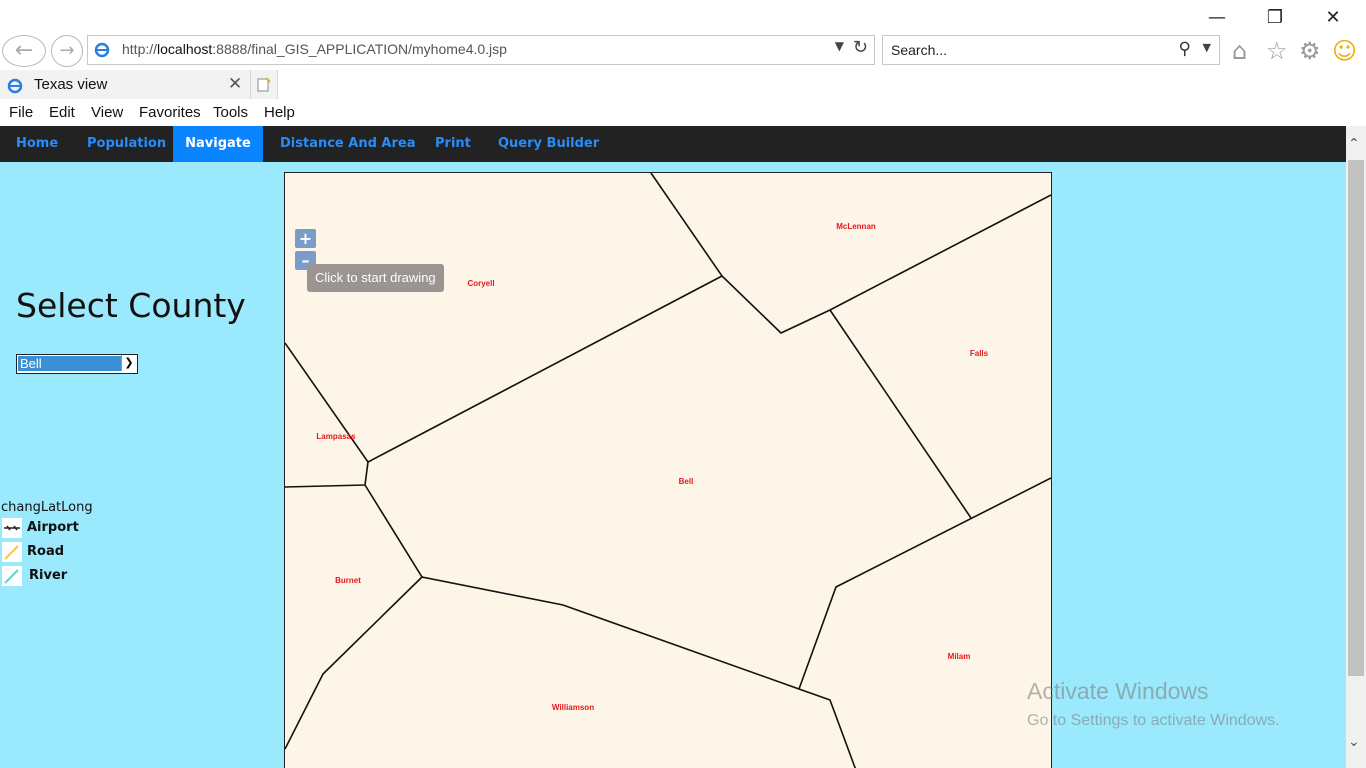  What do you see at coordinates (375, 278) in the screenshot?
I see `draw-tooltip: Click to start drawing` at bounding box center [375, 278].